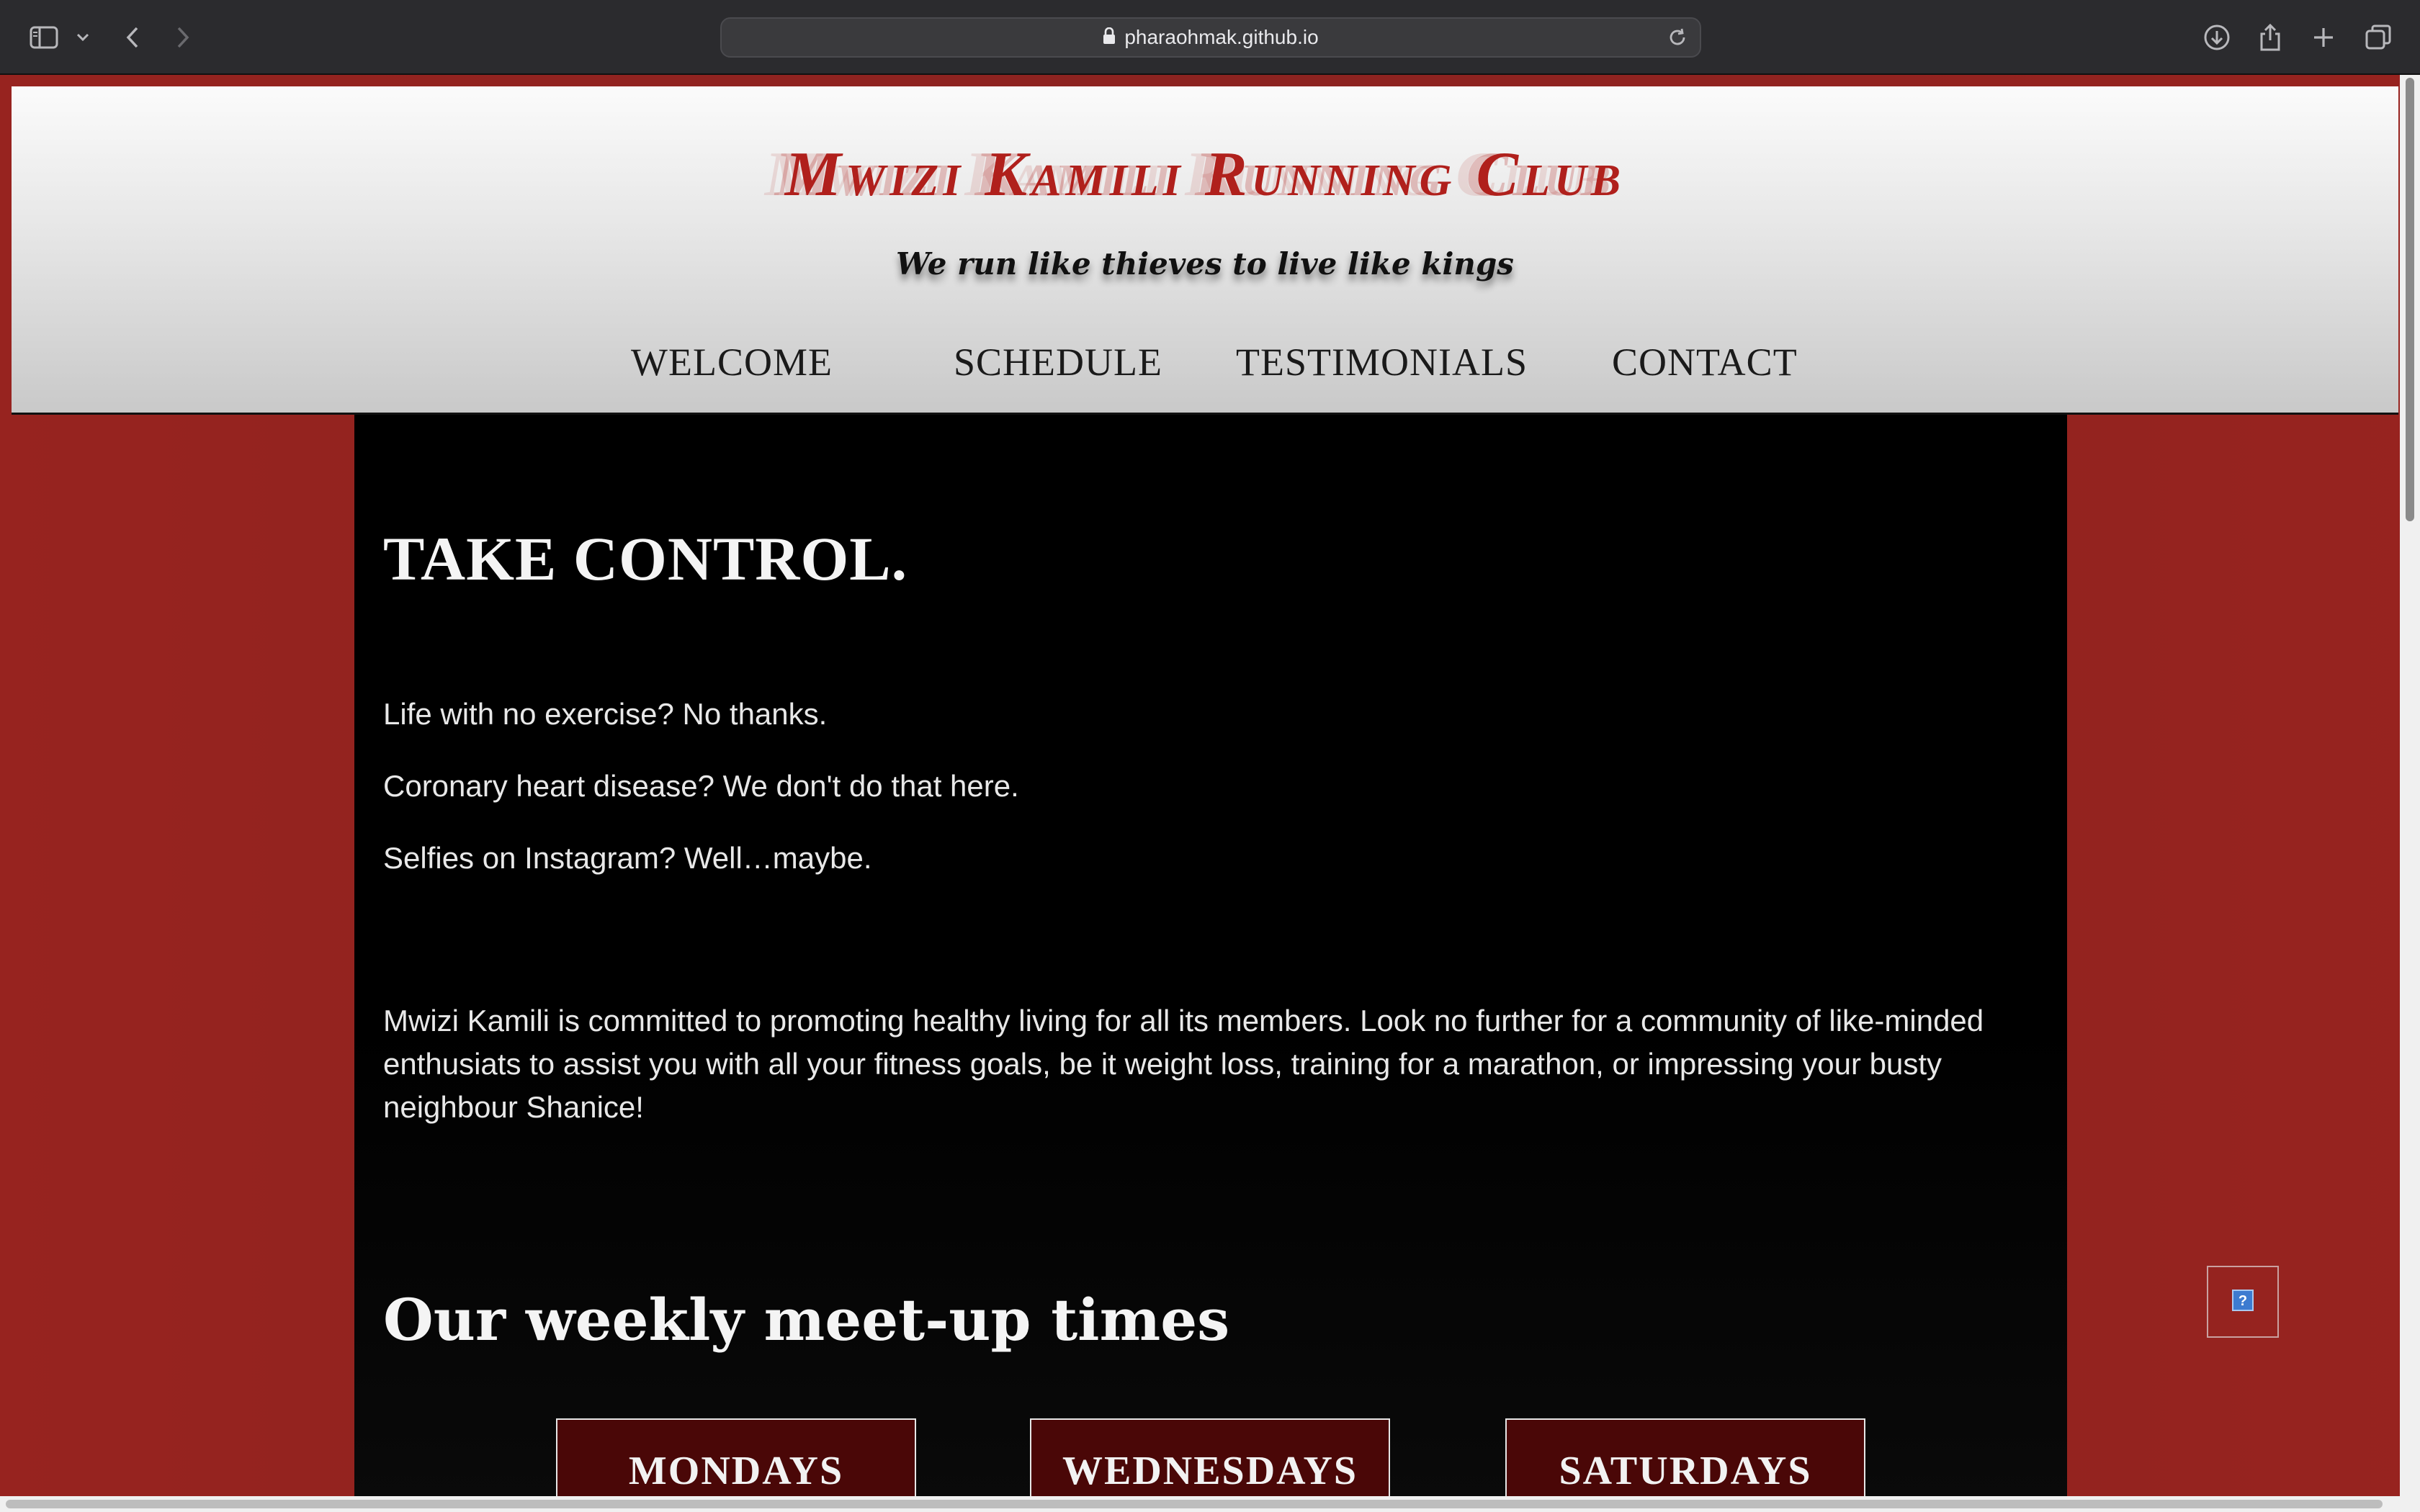 The width and height of the screenshot is (2420, 1512). Describe the element at coordinates (43, 37) in the screenshot. I see `sidebar-icon` at that location.